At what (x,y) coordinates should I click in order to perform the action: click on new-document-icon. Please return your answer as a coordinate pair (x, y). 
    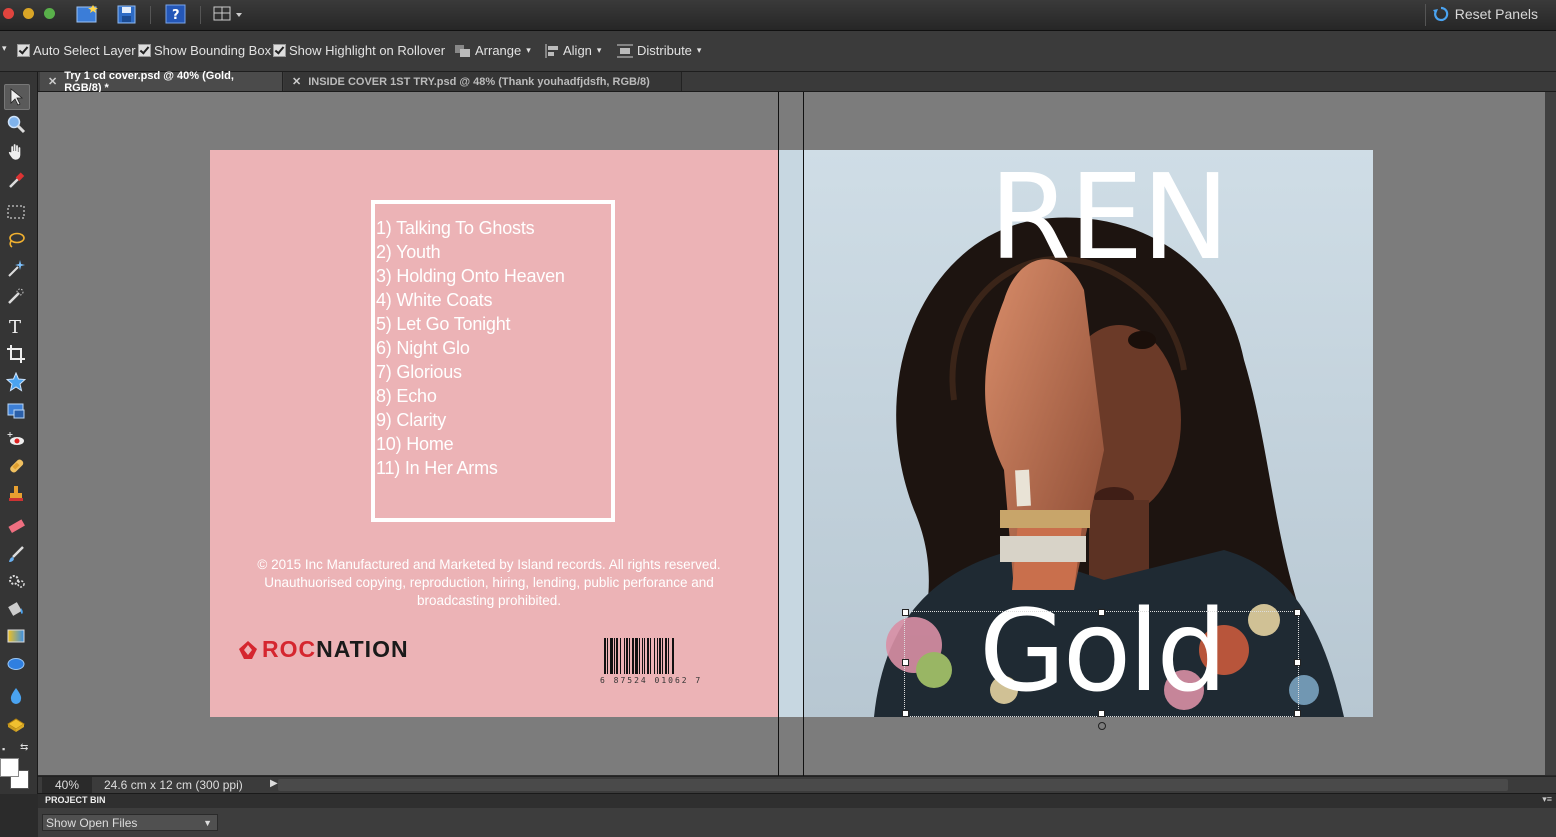
    Looking at the image, I should click on (87, 14).